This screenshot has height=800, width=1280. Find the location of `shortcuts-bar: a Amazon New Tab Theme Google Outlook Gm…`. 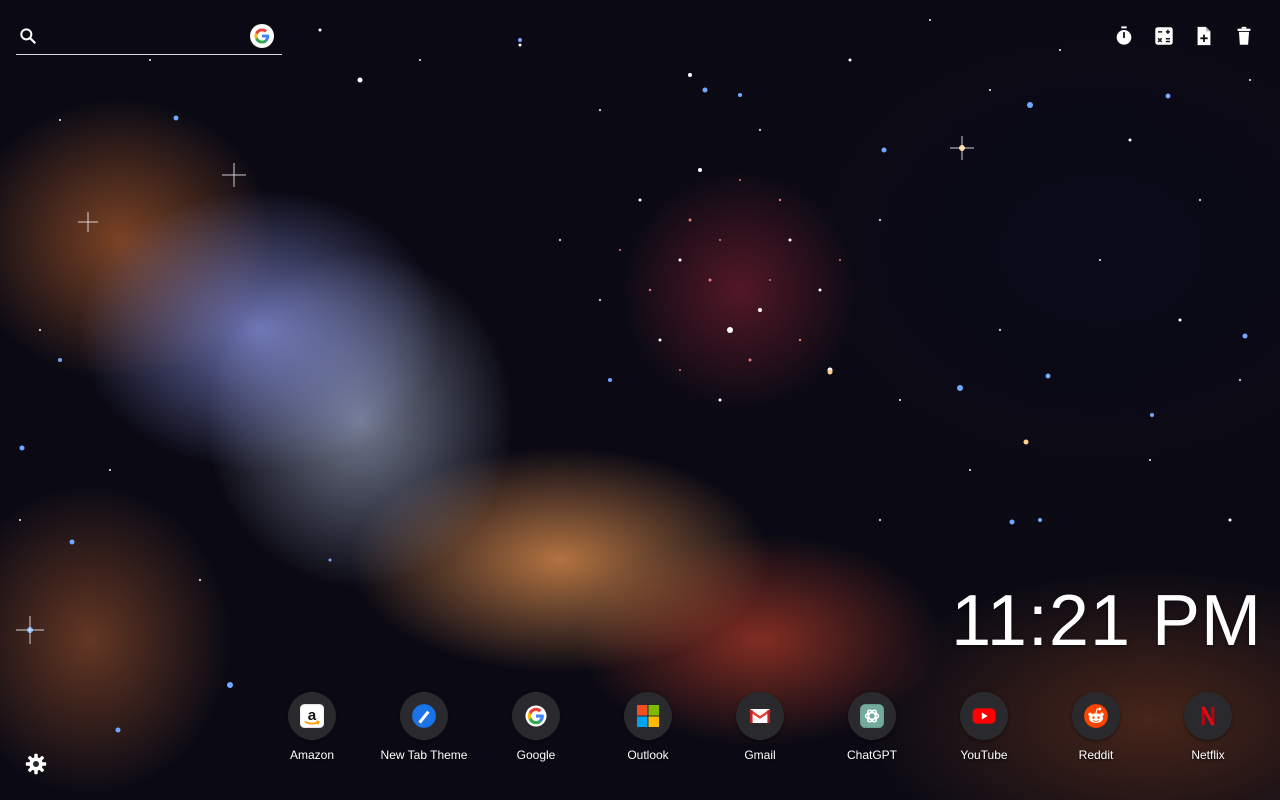

shortcuts-bar: a Amazon New Tab Theme Google Outlook Gm… is located at coordinates (760, 727).